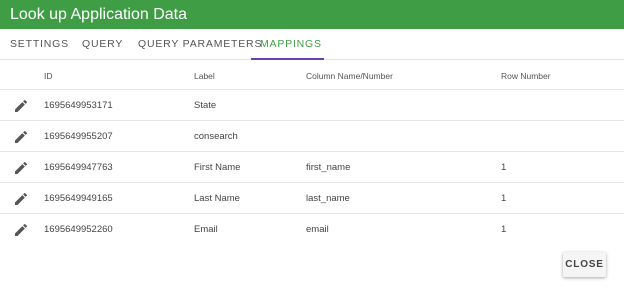 The height and width of the screenshot is (292, 624). Describe the element at coordinates (291, 44) in the screenshot. I see `tab-mappings: MAPPINGS` at that location.